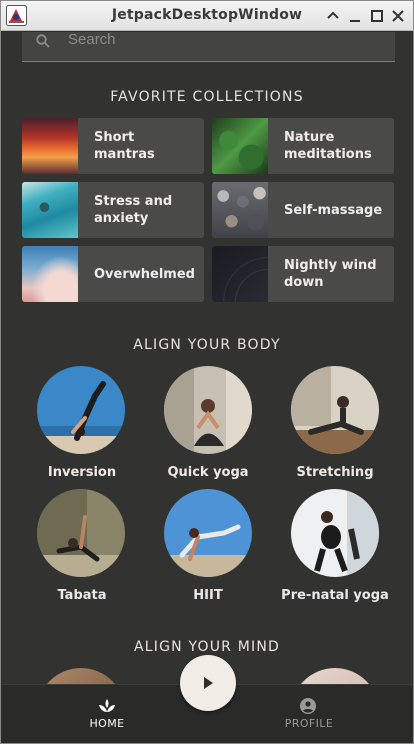 The width and height of the screenshot is (414, 744). Describe the element at coordinates (124, 146) in the screenshot. I see `collection-label: Short mantras` at that location.